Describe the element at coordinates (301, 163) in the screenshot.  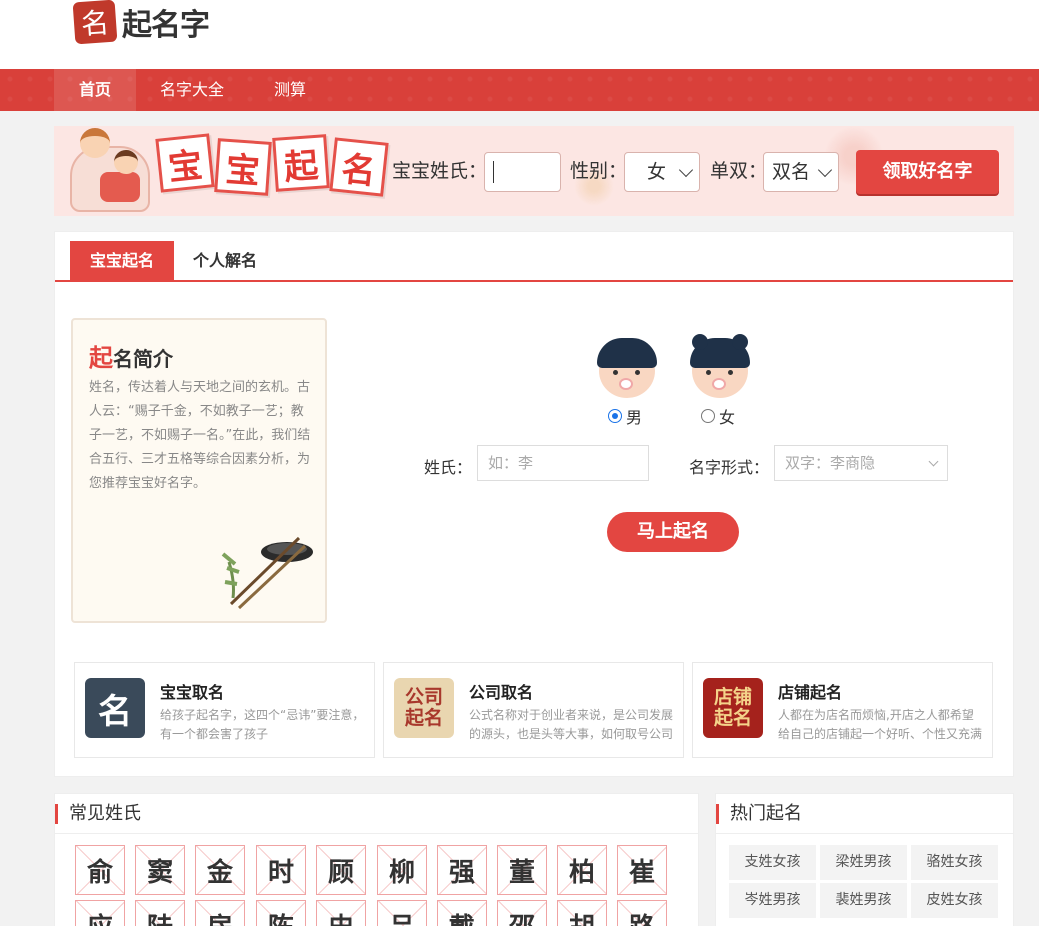
I see `banner-tile: 起` at that location.